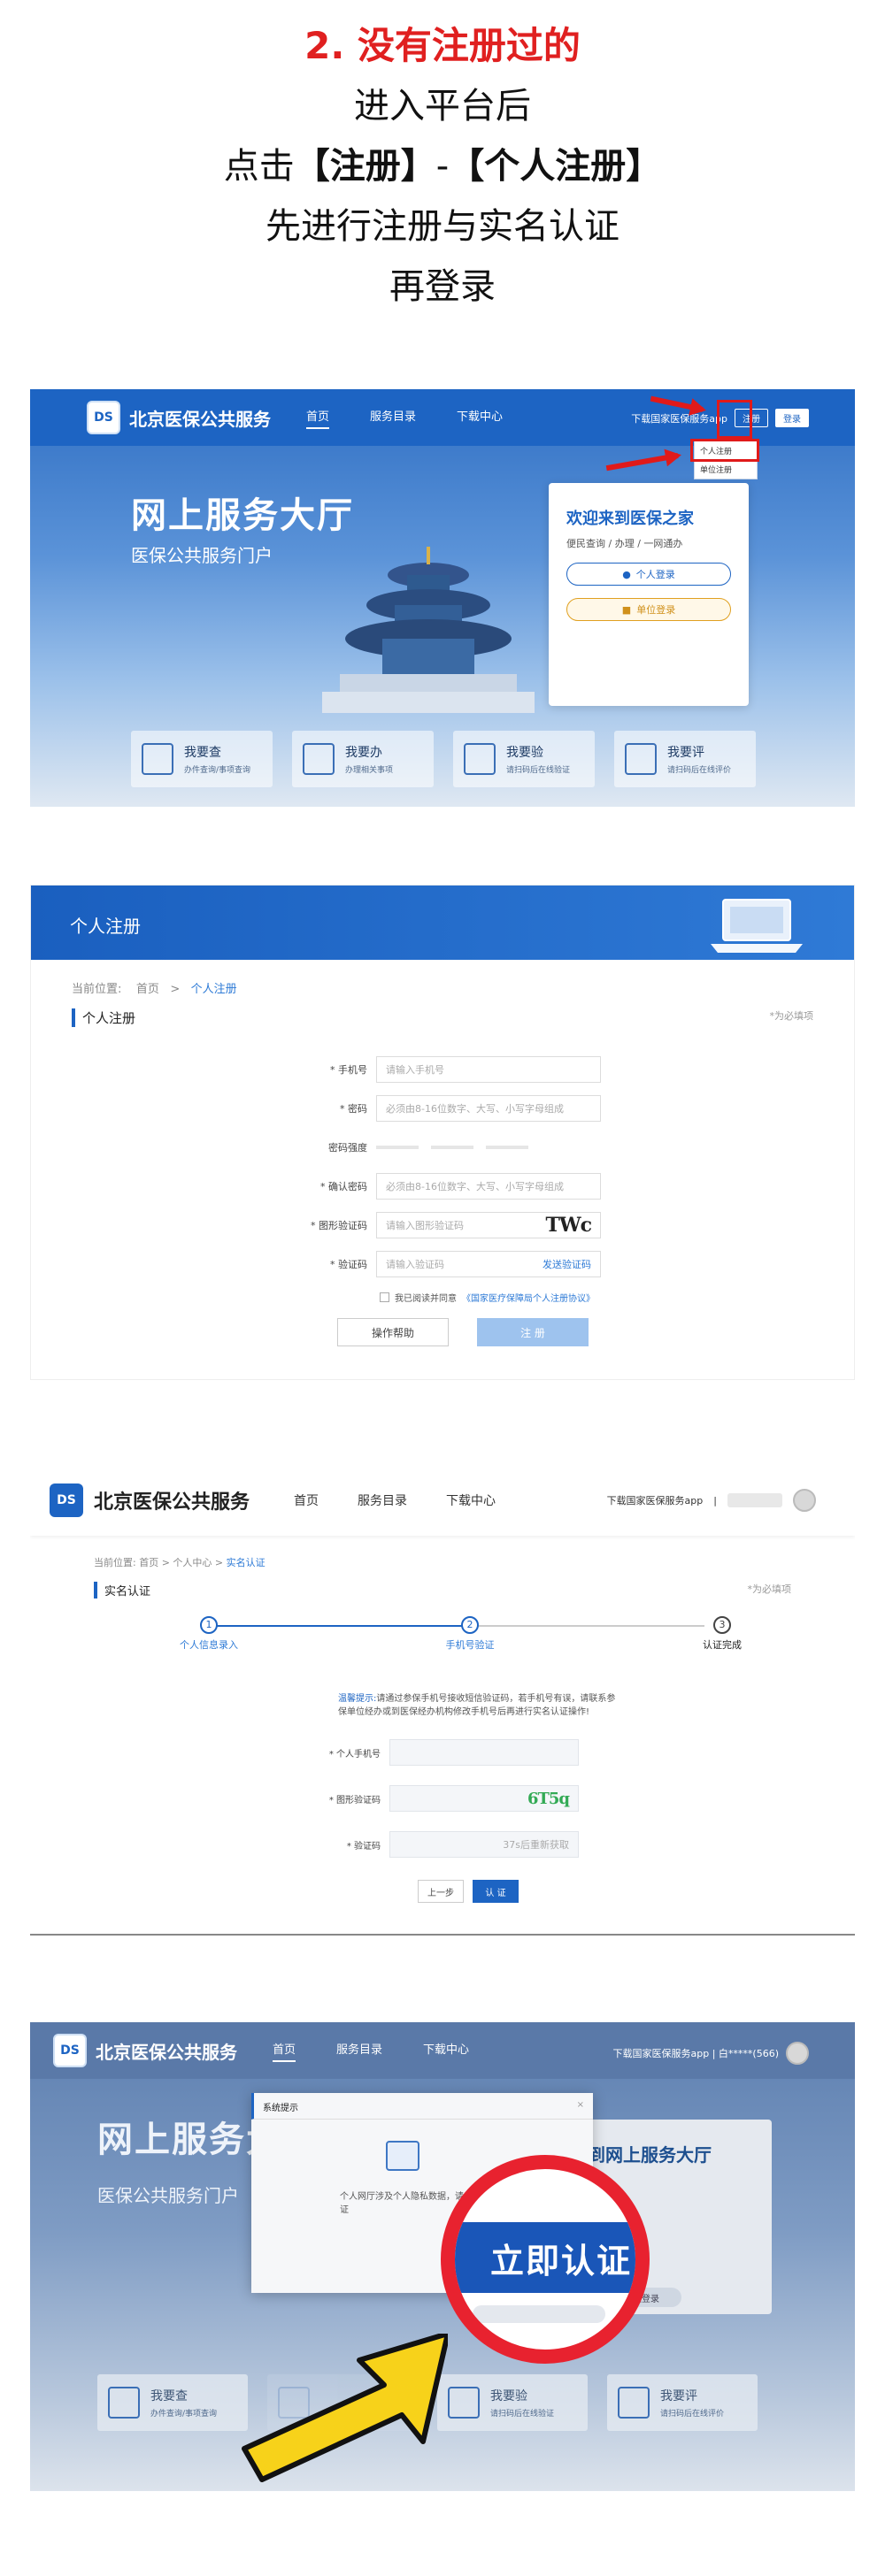 The height and width of the screenshot is (2576, 885). I want to click on building-icon: ■, so click(626, 609).